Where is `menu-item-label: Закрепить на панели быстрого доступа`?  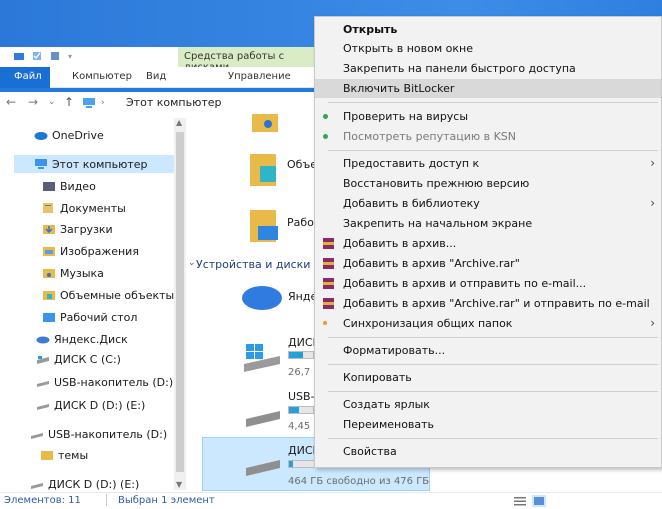 menu-item-label: Закрепить на панели быстрого доступа is located at coordinates (459, 68).